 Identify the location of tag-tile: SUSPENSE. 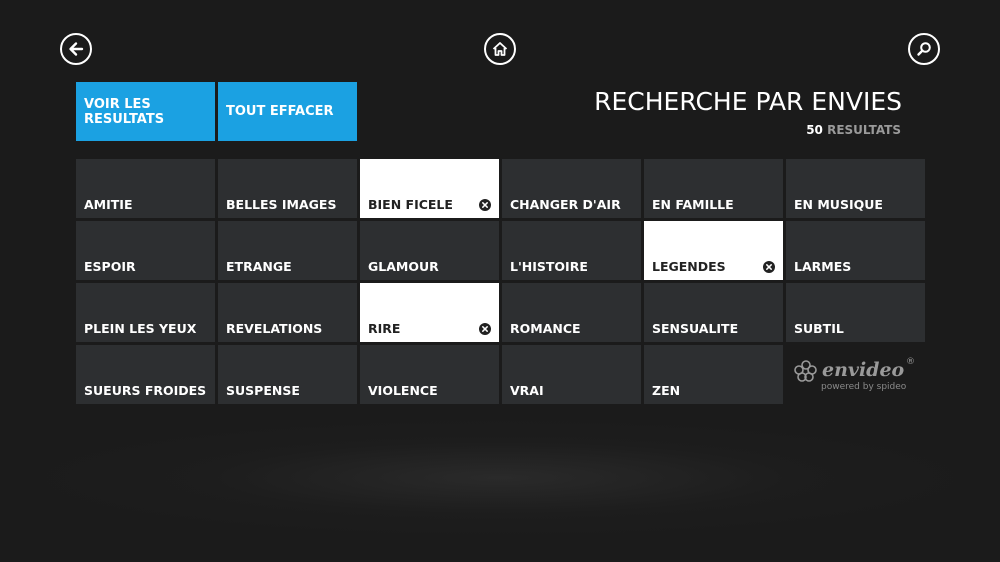
(287, 374).